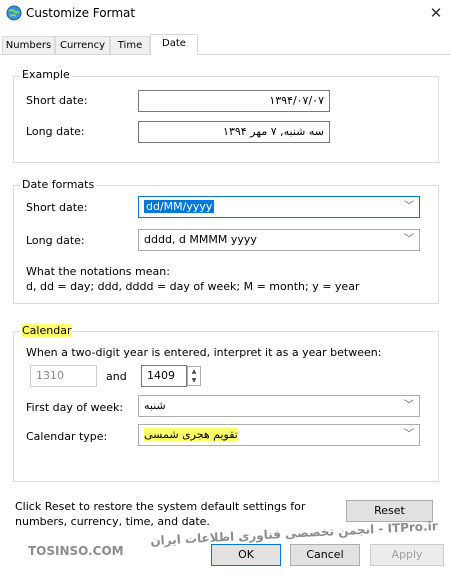 The height and width of the screenshot is (575, 451). Describe the element at coordinates (98, 271) in the screenshot. I see `notation-title: What the notations mean:` at that location.